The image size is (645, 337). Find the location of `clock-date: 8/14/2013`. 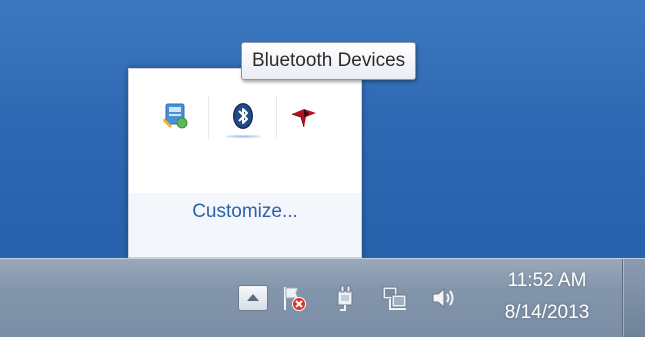

clock-date: 8/14/2013 is located at coordinates (547, 312).